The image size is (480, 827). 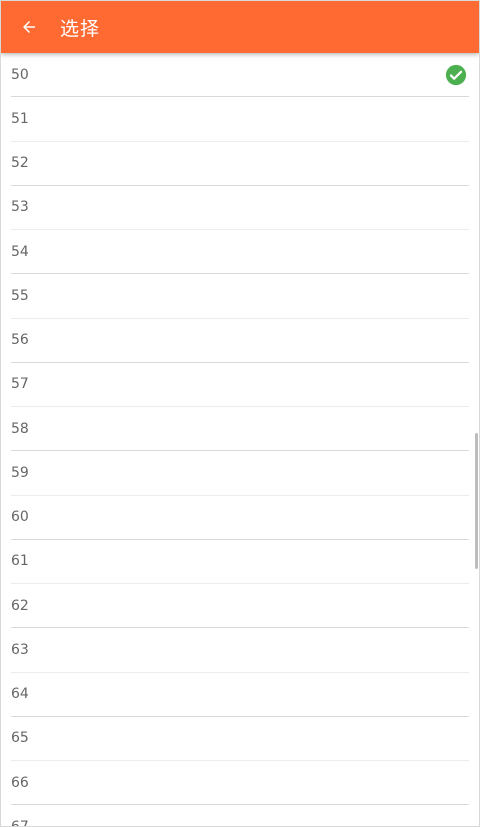 What do you see at coordinates (240, 164) in the screenshot?
I see `list-item: 52` at bounding box center [240, 164].